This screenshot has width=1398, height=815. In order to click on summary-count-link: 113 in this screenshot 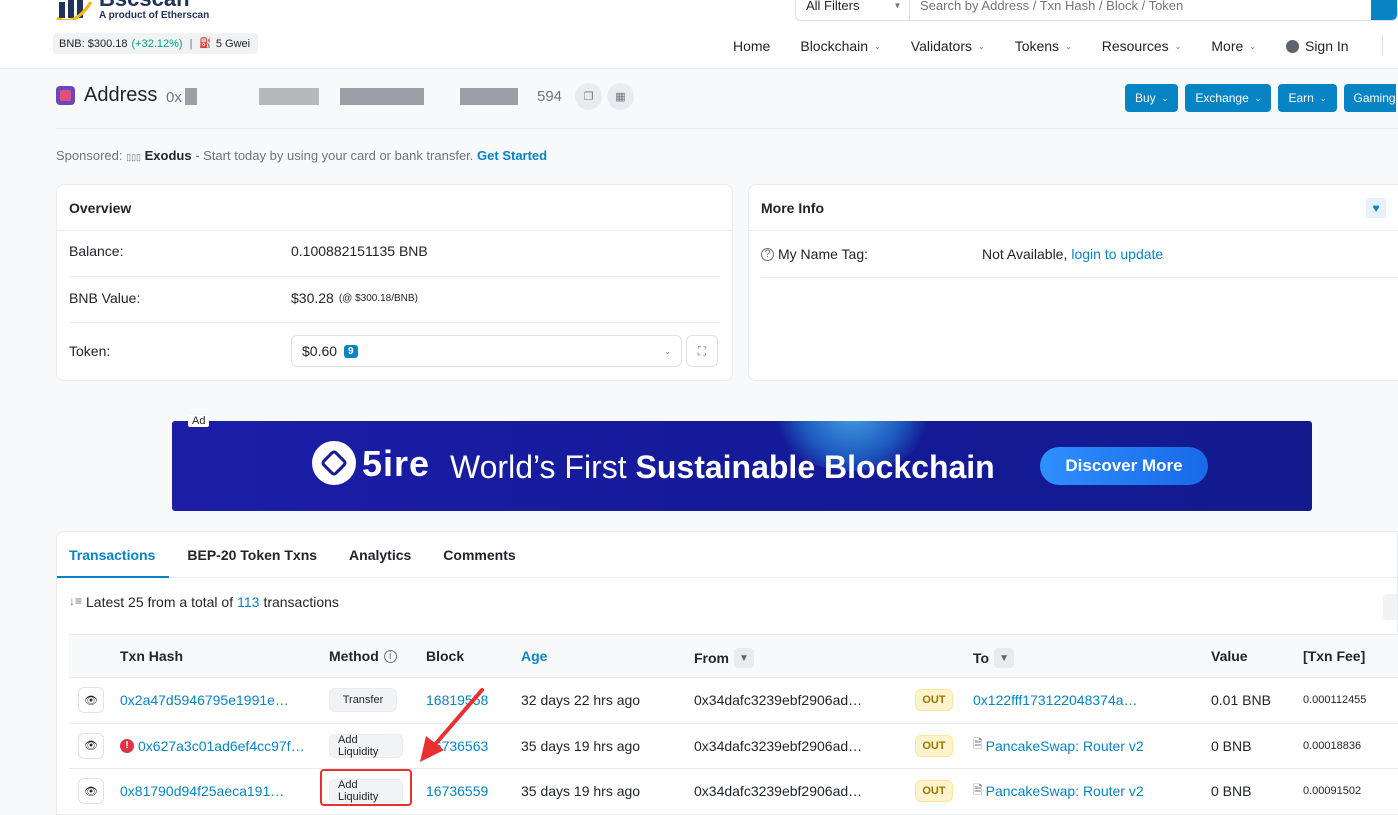, I will do `click(248, 602)`.